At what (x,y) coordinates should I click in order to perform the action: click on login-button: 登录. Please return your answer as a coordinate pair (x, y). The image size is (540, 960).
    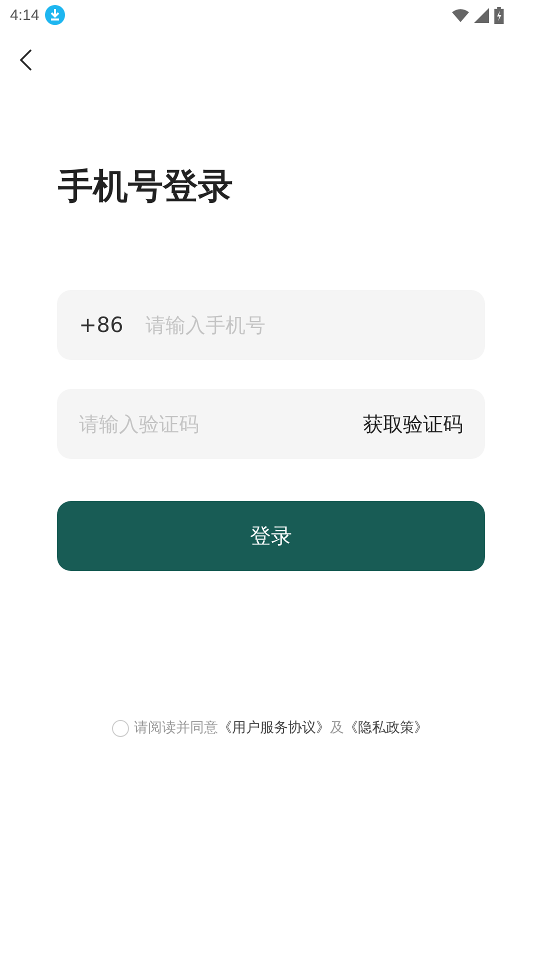
    Looking at the image, I should click on (271, 536).